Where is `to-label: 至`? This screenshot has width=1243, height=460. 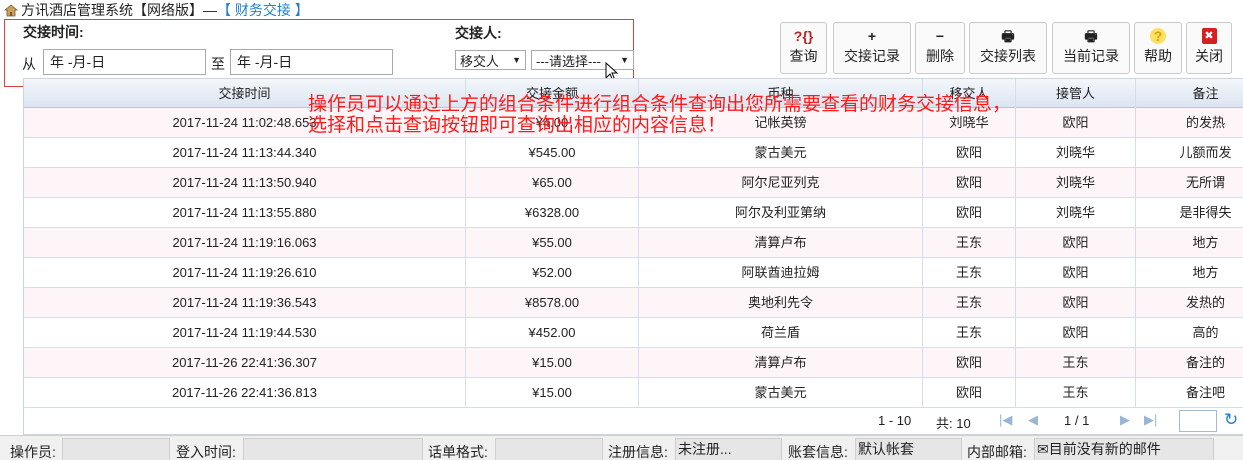 to-label: 至 is located at coordinates (218, 64).